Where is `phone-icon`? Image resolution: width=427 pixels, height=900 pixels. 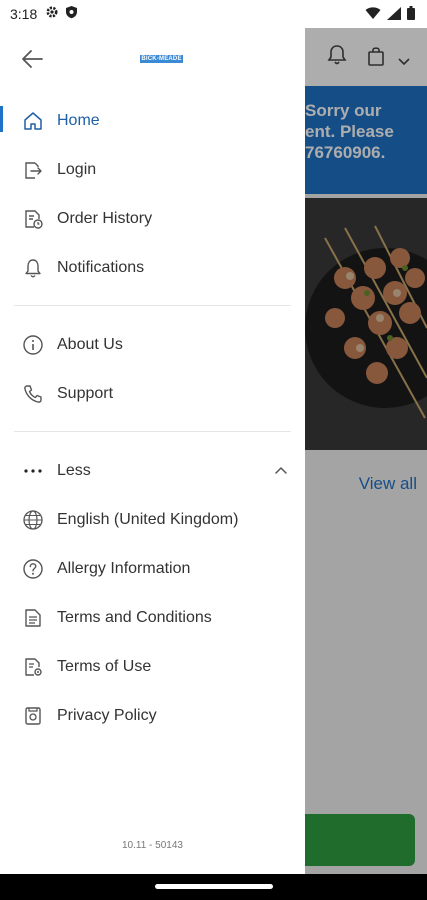 phone-icon is located at coordinates (33, 394).